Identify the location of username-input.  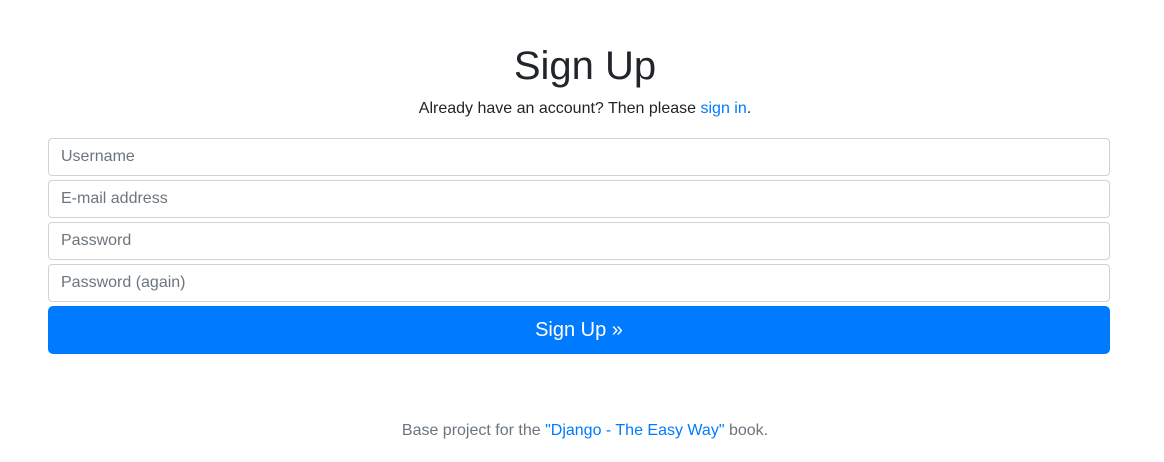
(579, 157).